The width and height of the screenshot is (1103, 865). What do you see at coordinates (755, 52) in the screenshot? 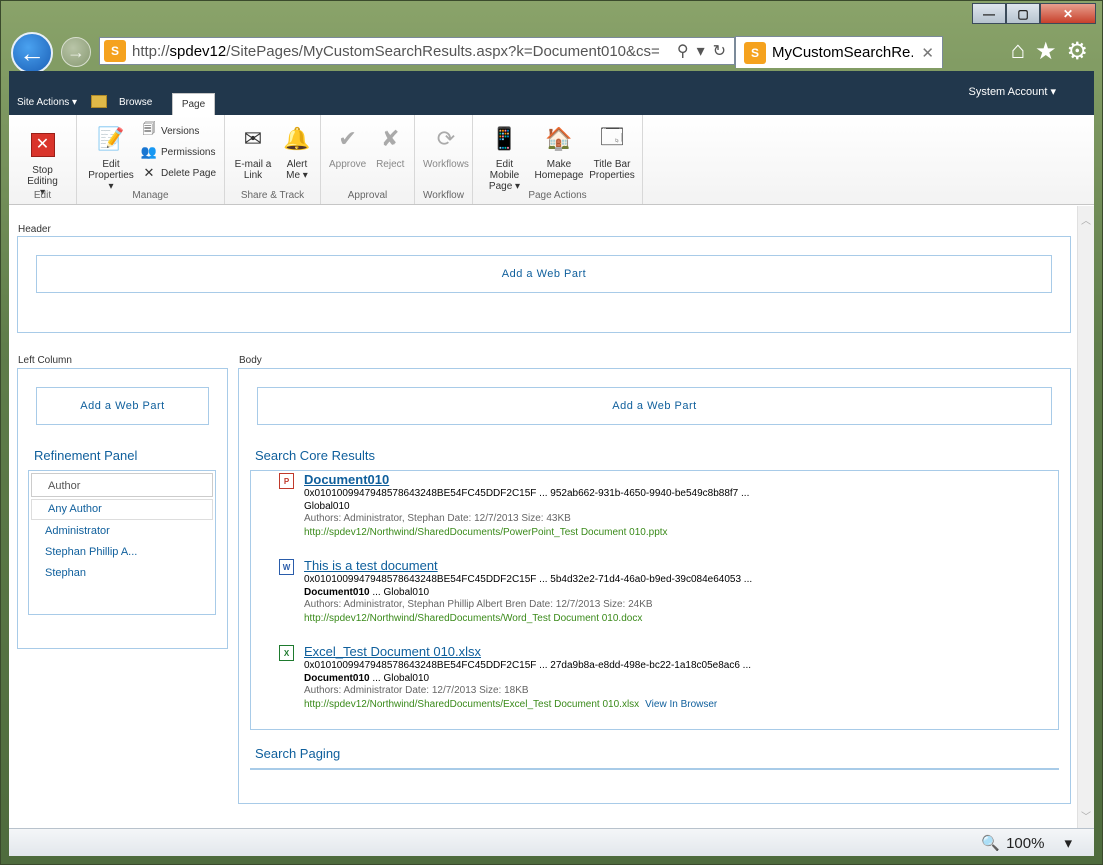
I see `sharepoint-tab-icon: S` at bounding box center [755, 52].